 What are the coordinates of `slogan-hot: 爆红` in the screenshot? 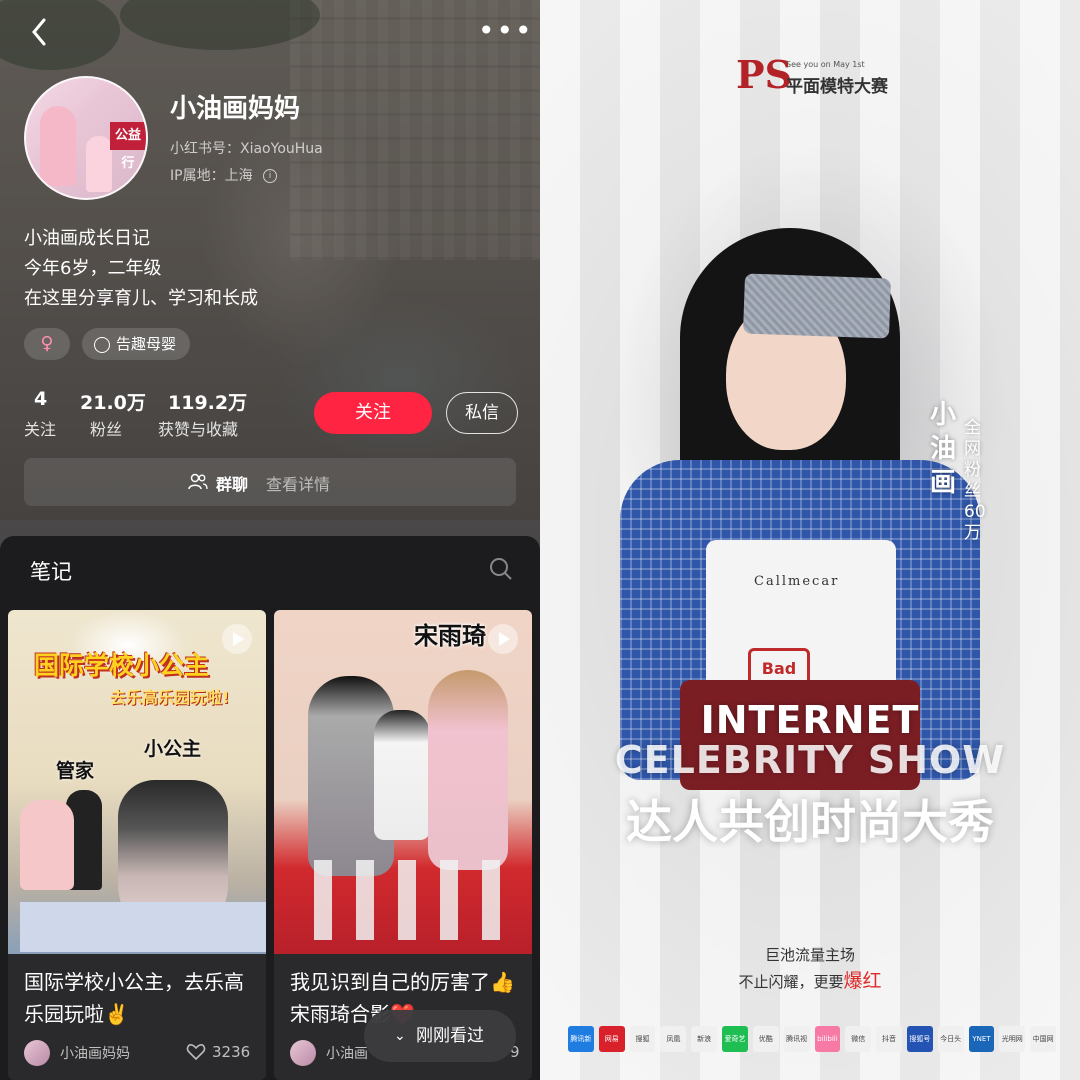 It's located at (862, 981).